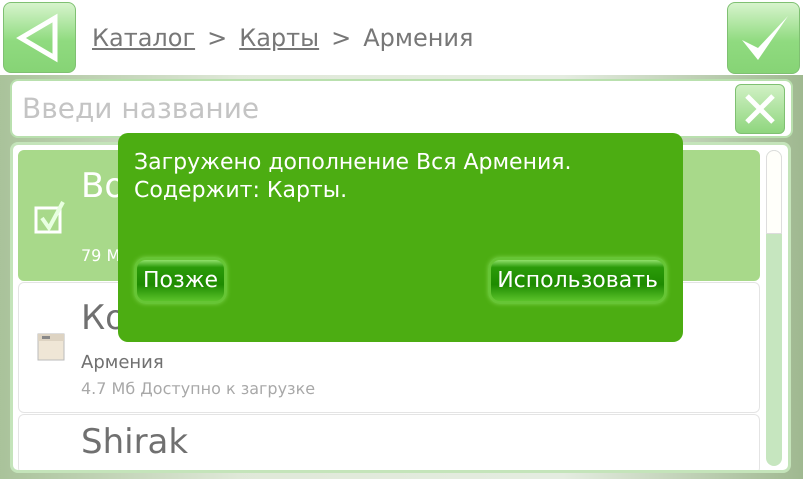  I want to click on dialog-button: Использовать, so click(577, 280).